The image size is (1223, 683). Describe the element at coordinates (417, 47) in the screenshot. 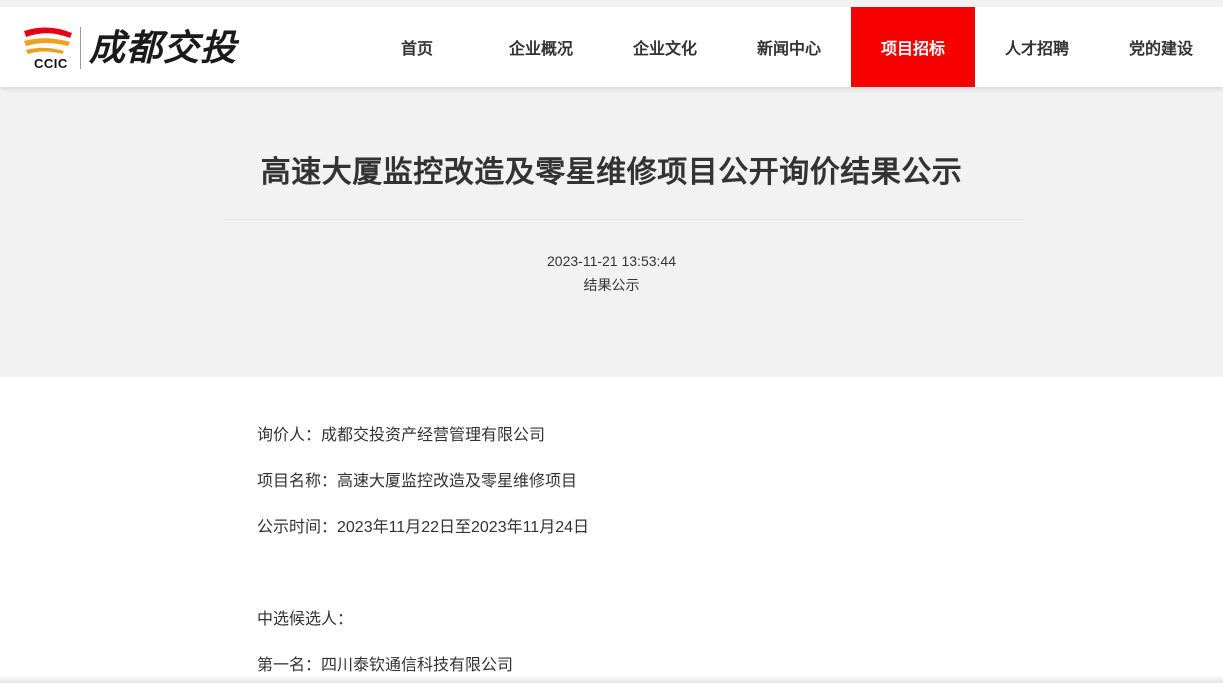

I see `nav-item-home: 首页` at that location.